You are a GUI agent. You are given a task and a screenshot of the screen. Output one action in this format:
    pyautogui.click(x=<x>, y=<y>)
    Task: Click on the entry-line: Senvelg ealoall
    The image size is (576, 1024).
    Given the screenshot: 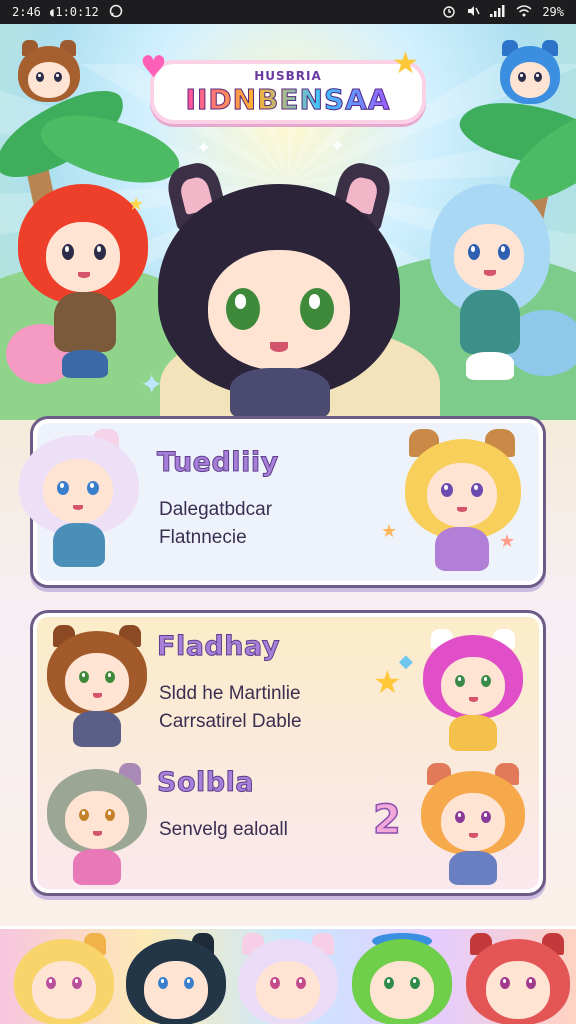 What is the action you would take?
    pyautogui.click(x=223, y=829)
    